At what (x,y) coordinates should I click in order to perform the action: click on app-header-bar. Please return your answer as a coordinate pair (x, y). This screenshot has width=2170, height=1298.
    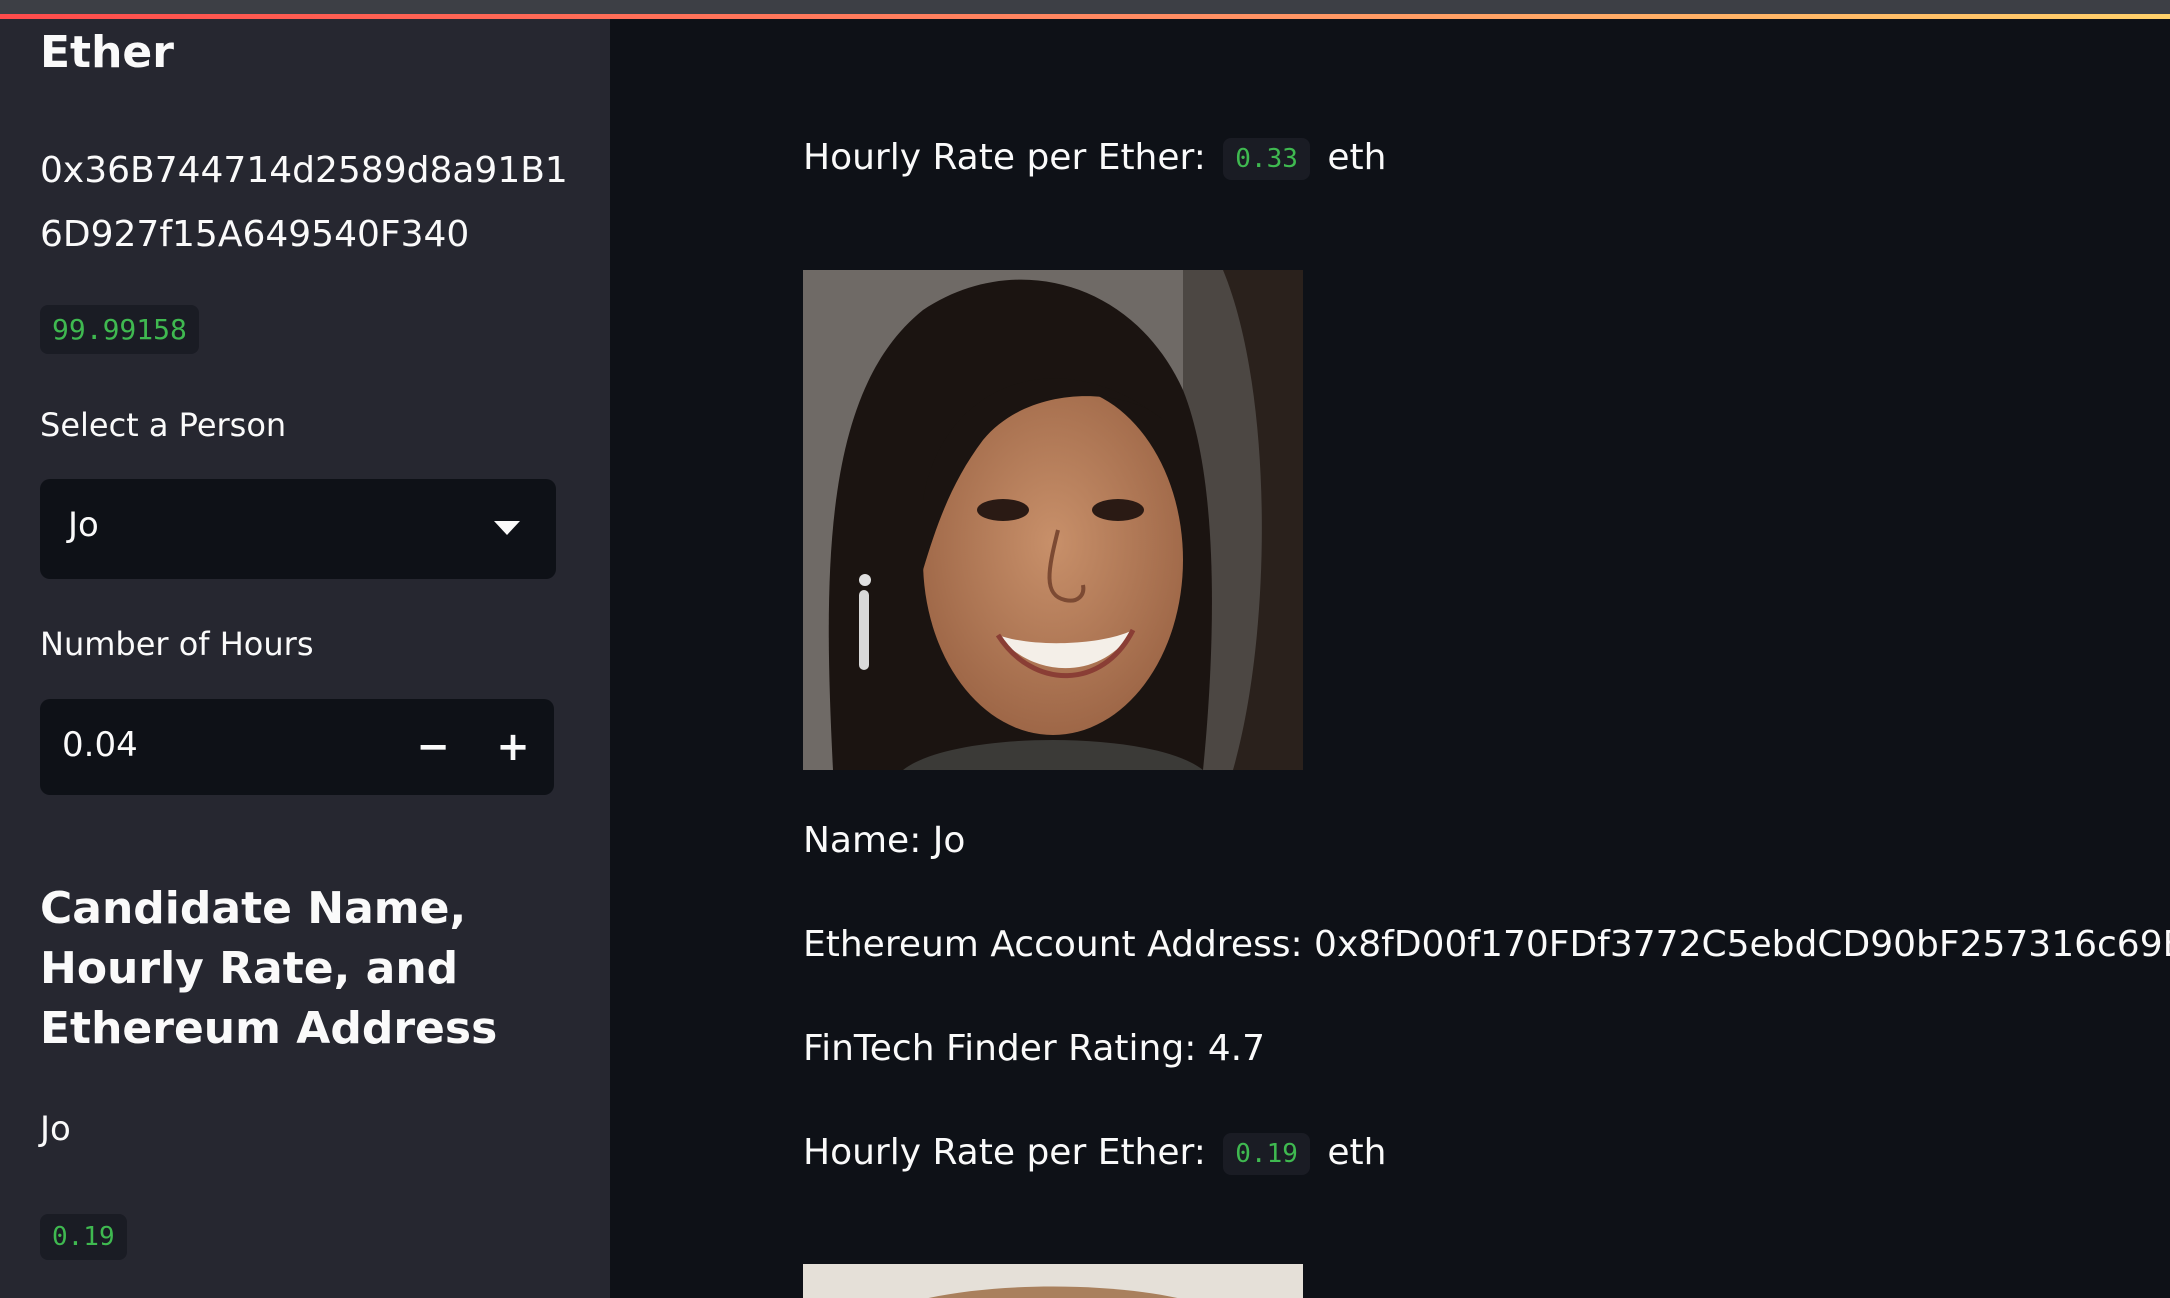
    Looking at the image, I should click on (1085, 7).